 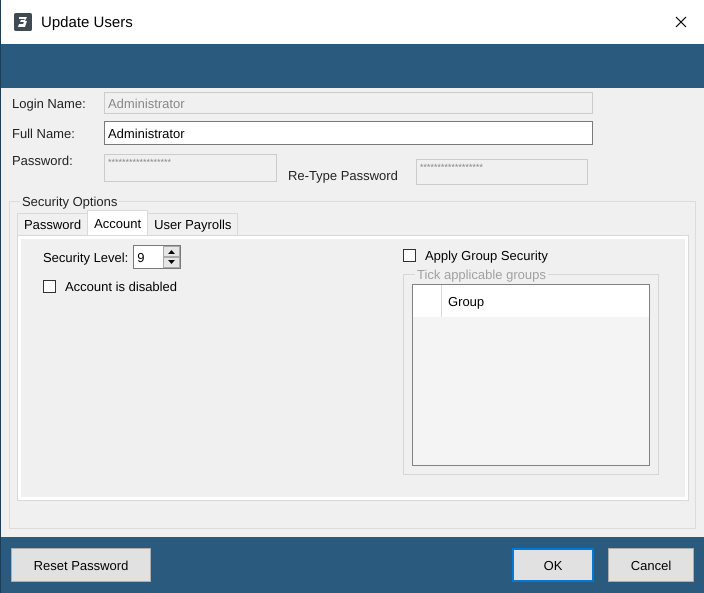 What do you see at coordinates (348, 133) in the screenshot?
I see `full-name-field: Administrator` at bounding box center [348, 133].